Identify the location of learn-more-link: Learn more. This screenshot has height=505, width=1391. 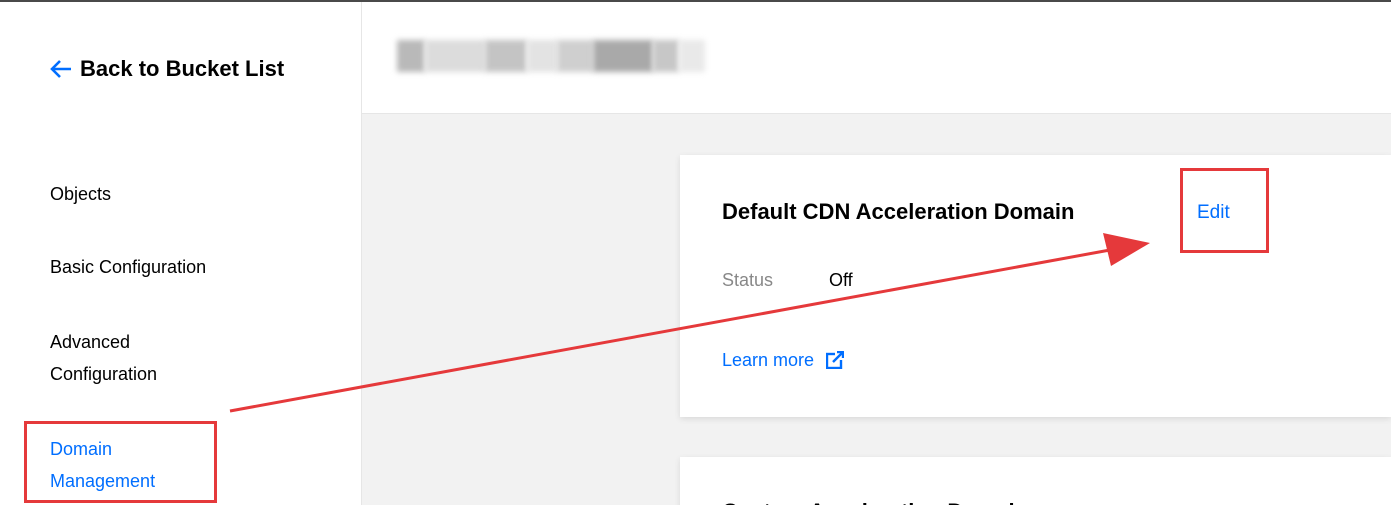
(783, 360).